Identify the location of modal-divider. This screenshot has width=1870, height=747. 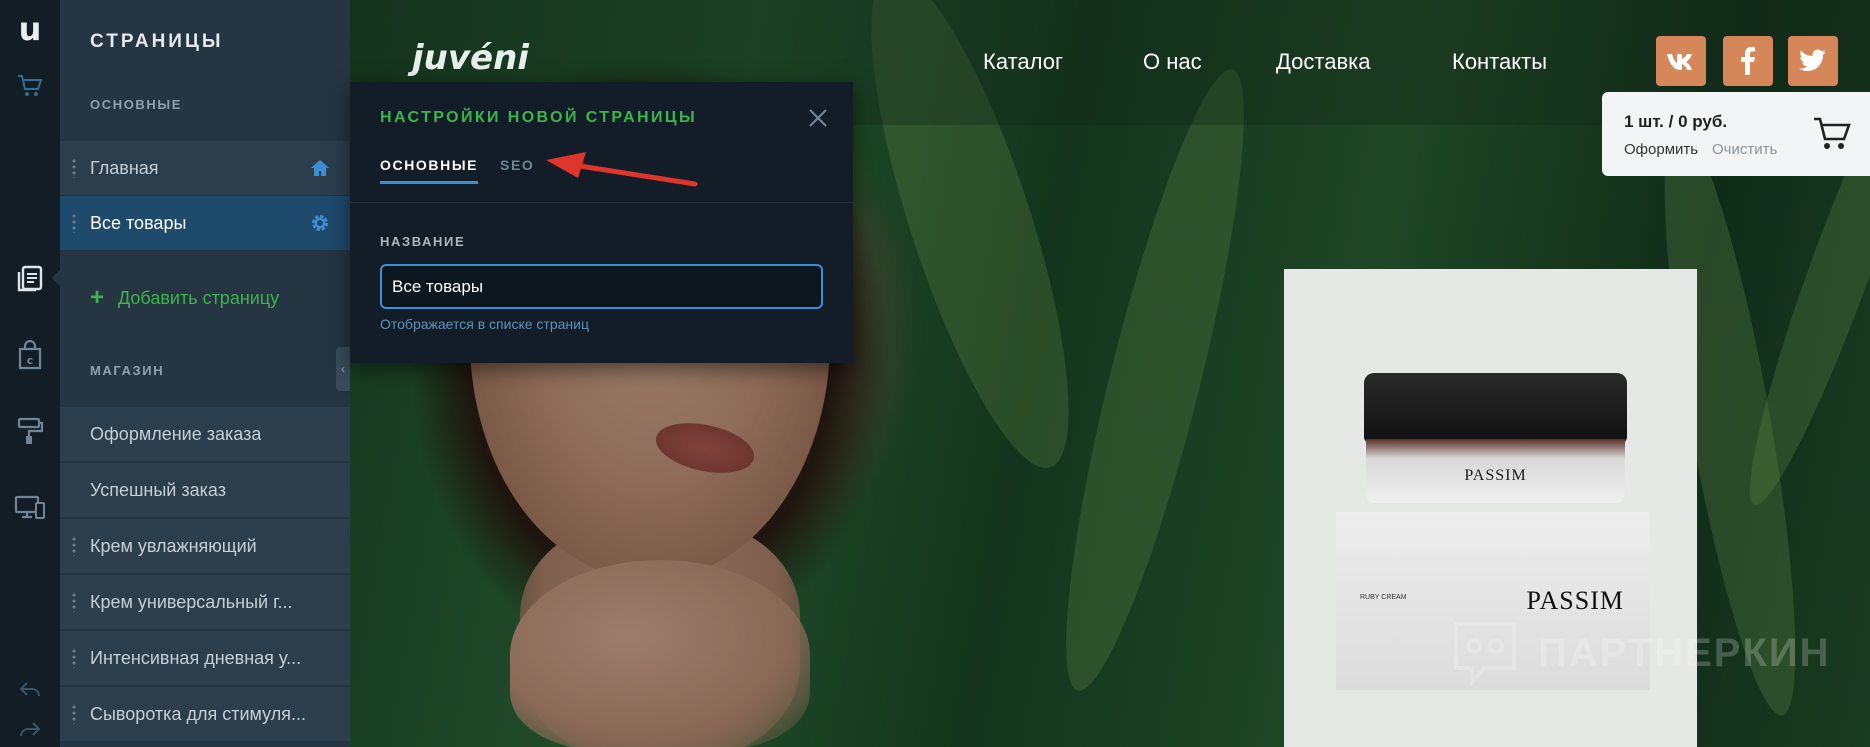
(601, 202).